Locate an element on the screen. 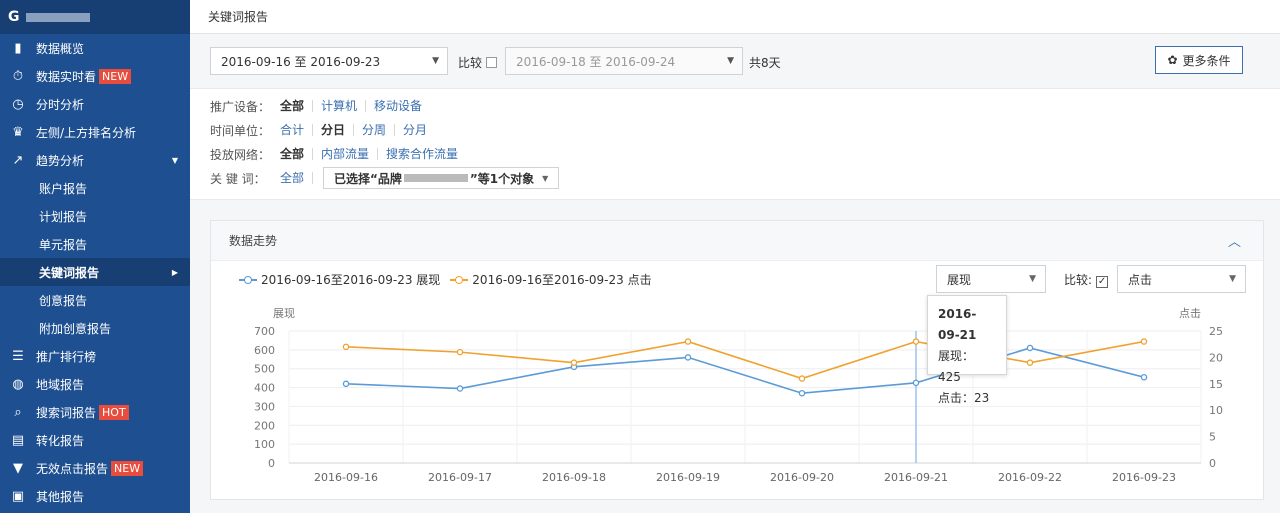 This screenshot has height=513, width=1280. tooltip-date: 2016-09-21 is located at coordinates (957, 324).